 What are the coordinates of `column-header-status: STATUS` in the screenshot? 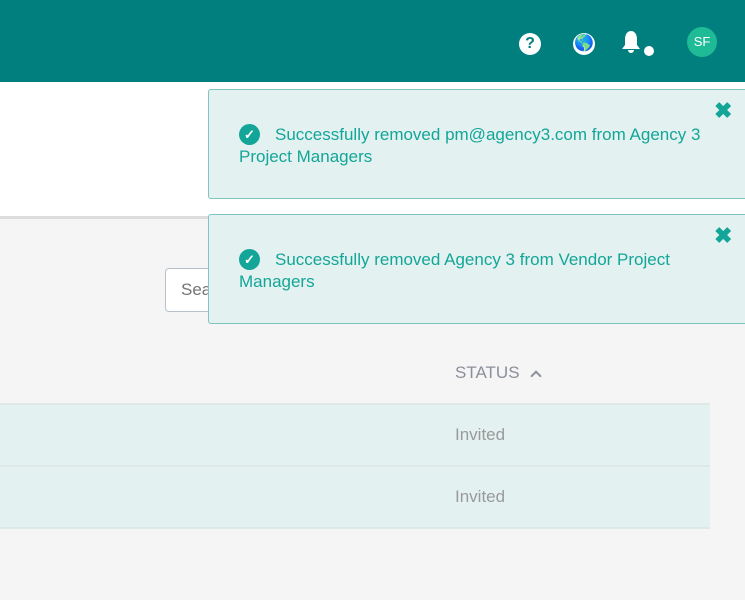 It's located at (498, 373).